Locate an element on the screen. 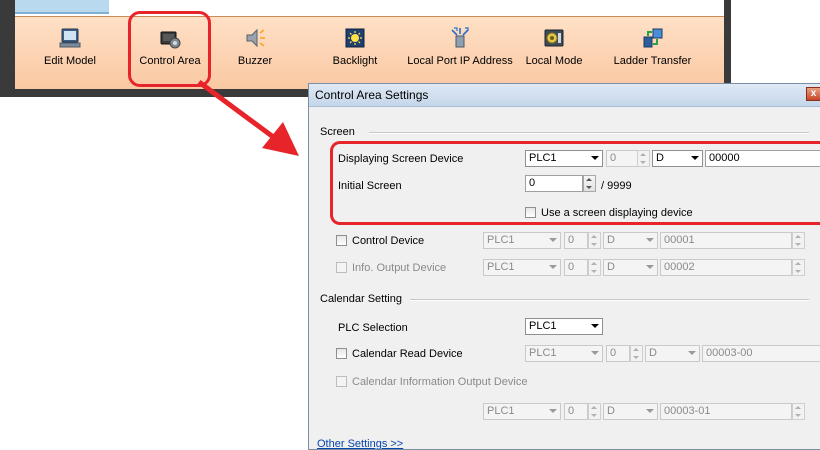 This screenshot has height=450, width=820. calendar-info-plc-select: PLC1 is located at coordinates (522, 411).